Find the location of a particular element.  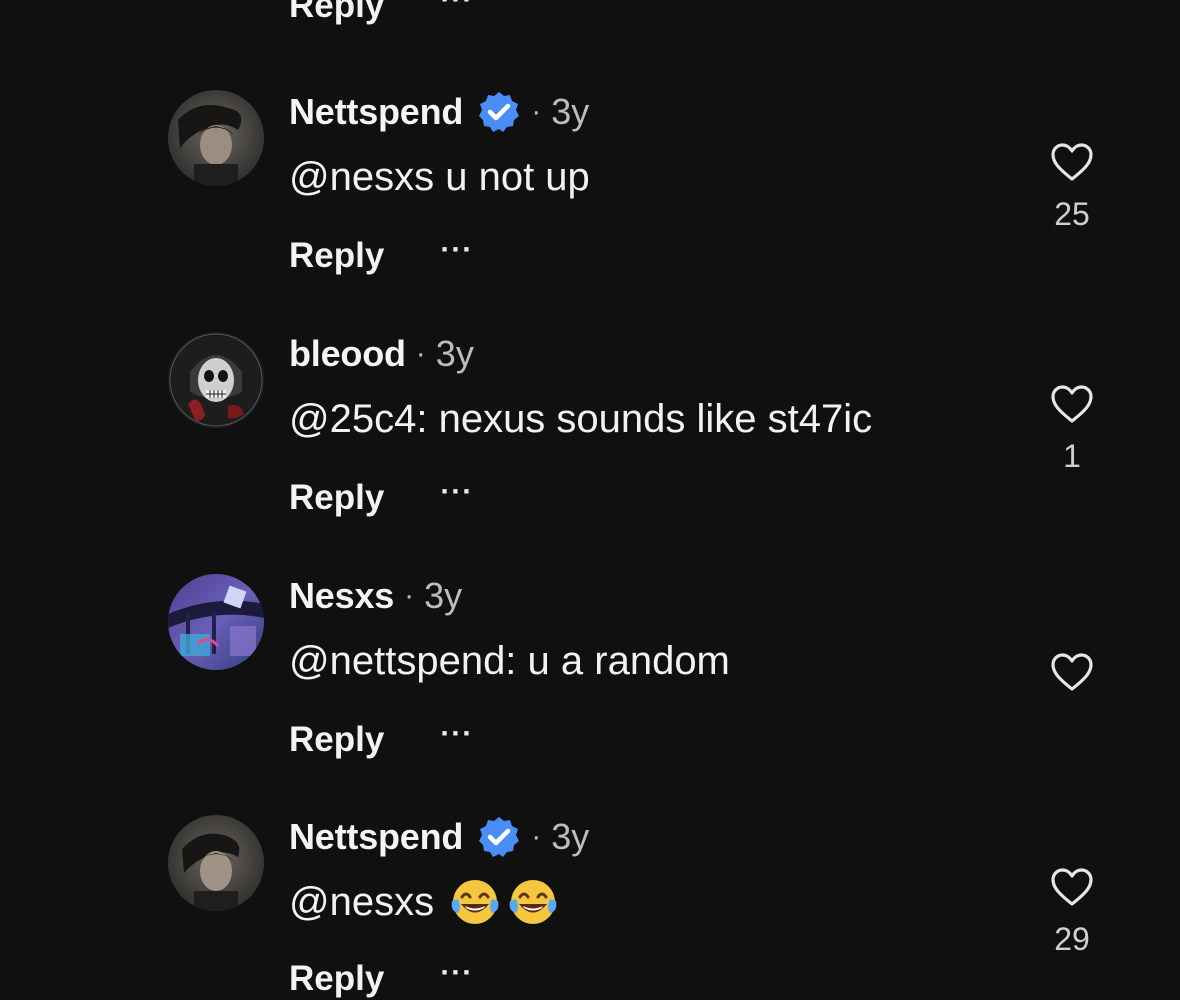

like-column is located at coordinates (1072, 672).